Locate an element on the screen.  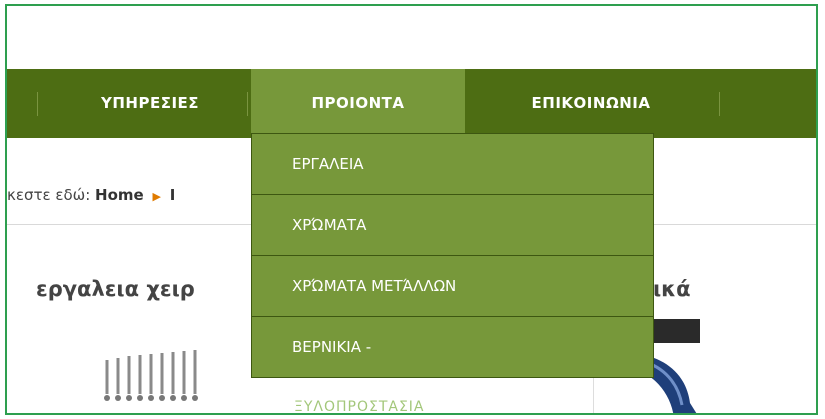
nav-item-contact: ΕΠΙΚΟΙΝΩΝΙΑ is located at coordinates (591, 103).